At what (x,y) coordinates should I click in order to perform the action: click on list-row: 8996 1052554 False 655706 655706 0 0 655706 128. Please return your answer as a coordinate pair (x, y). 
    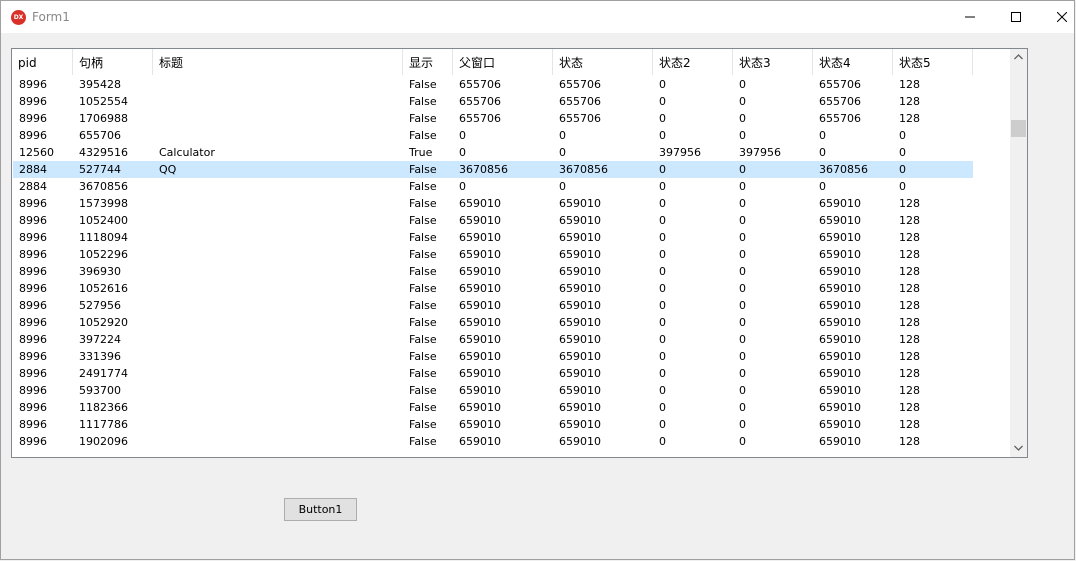
    Looking at the image, I should click on (493, 101).